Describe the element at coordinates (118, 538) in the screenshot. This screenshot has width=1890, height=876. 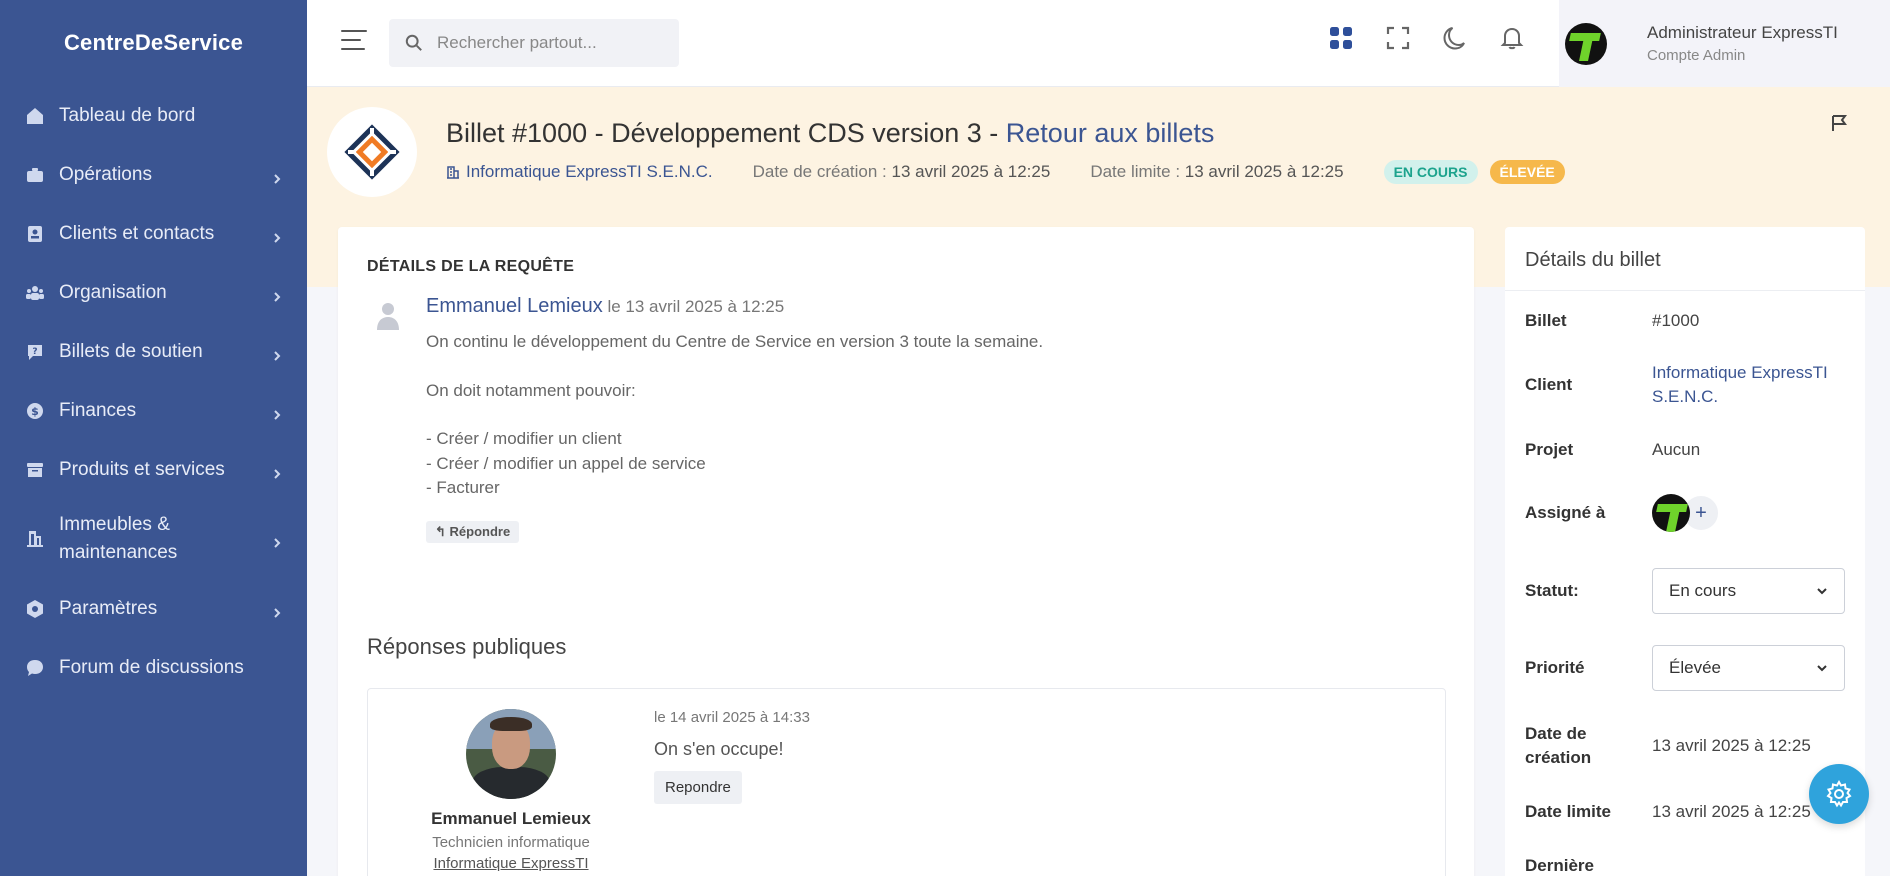
I see `sidebar-item-label: Immeubles & maintenances` at that location.